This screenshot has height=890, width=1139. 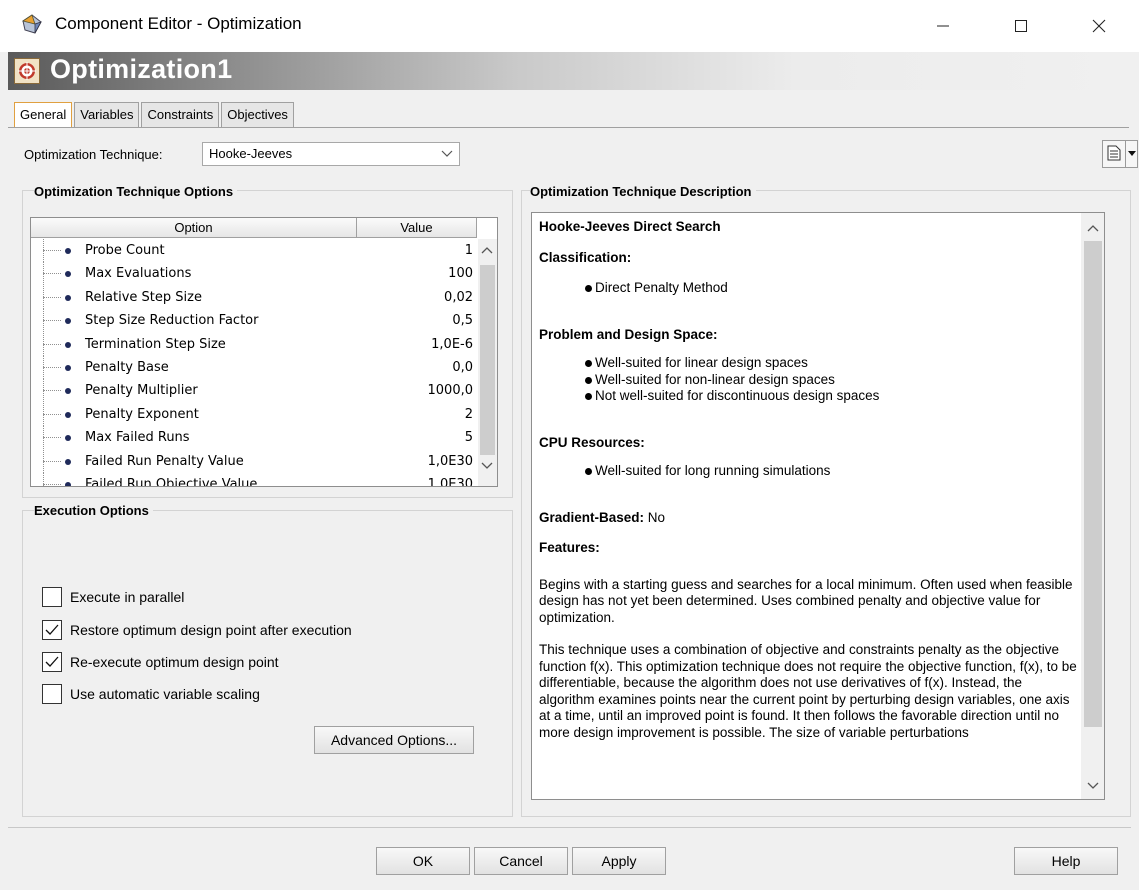 I want to click on option-name-cell: Probe Count, so click(x=193, y=250).